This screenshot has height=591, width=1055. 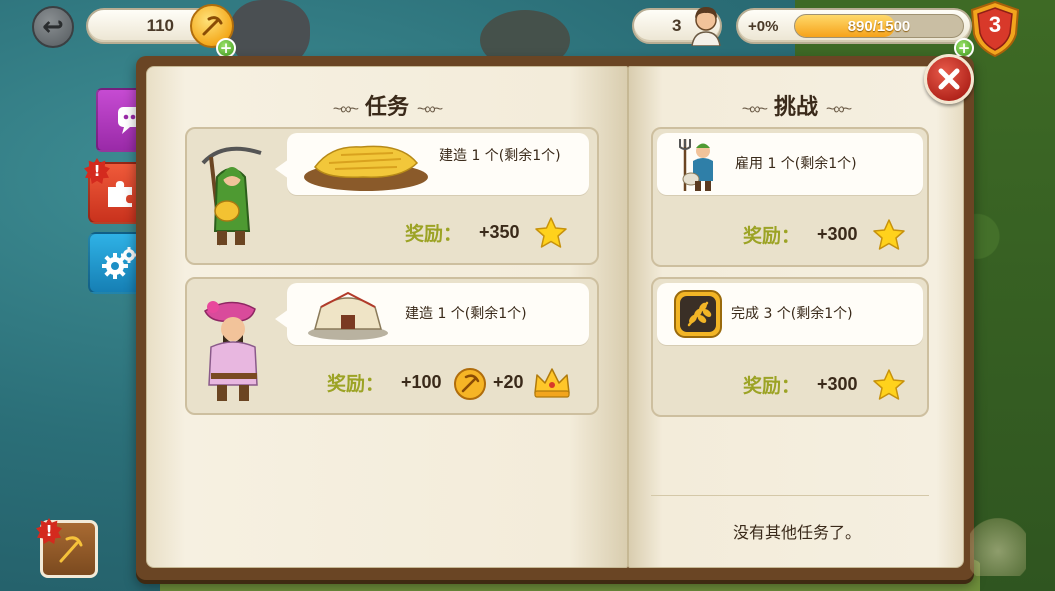 I want to click on close-button, so click(x=949, y=79).